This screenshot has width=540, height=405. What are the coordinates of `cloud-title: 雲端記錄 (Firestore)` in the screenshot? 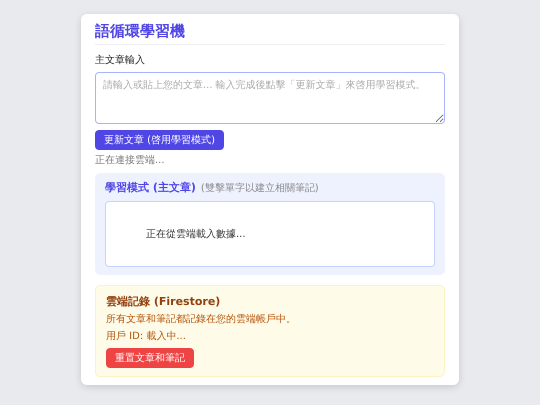 It's located at (164, 301).